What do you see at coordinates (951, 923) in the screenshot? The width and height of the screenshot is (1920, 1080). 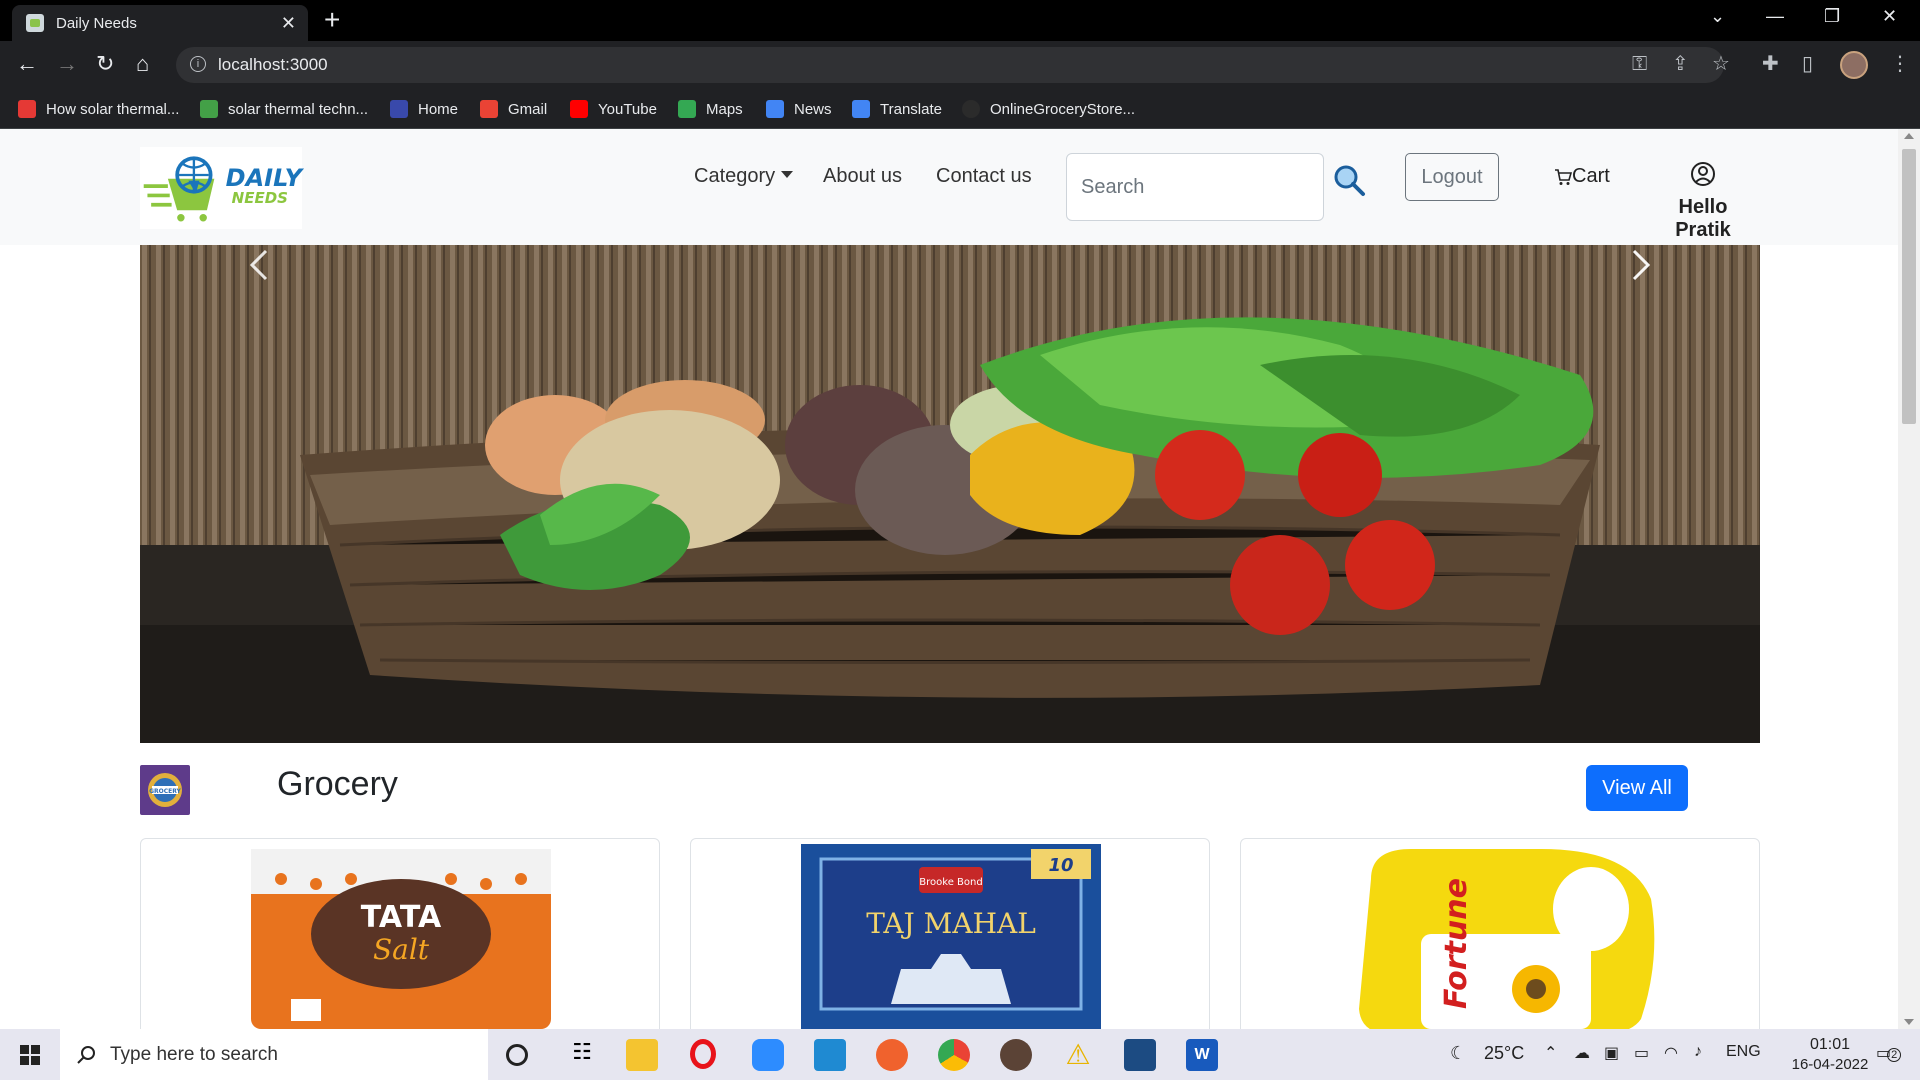 I see `product-name: TAJ MAHAL` at bounding box center [951, 923].